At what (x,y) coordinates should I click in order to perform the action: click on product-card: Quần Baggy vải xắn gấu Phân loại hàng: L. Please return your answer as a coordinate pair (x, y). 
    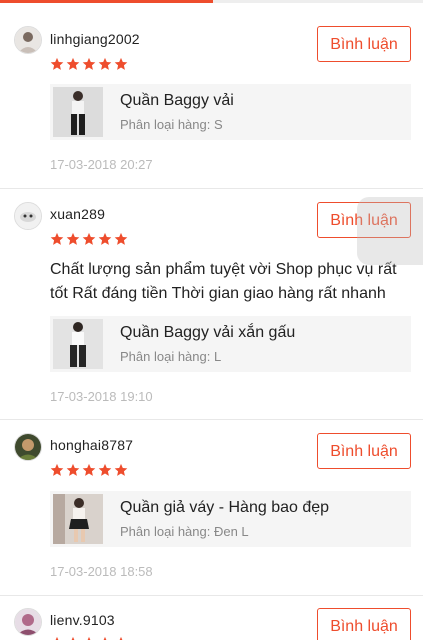
    Looking at the image, I should click on (230, 344).